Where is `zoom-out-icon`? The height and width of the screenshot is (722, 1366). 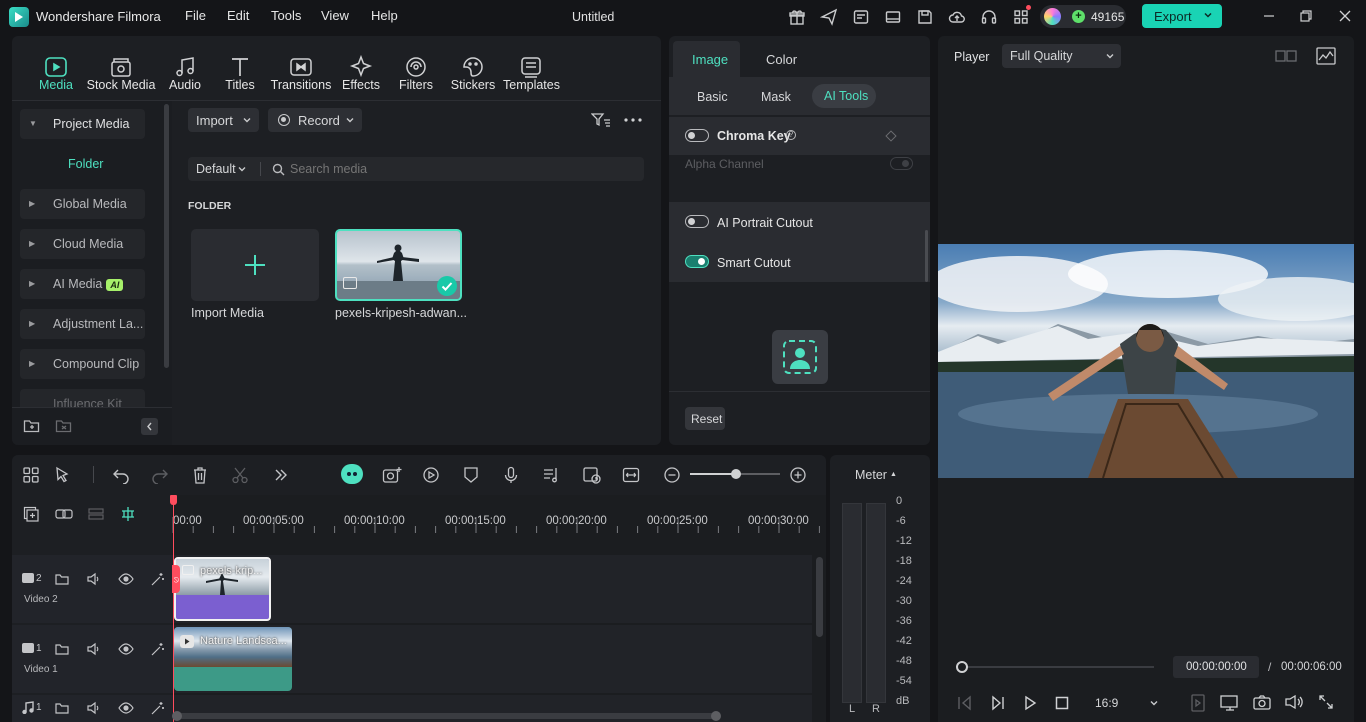 zoom-out-icon is located at coordinates (673, 475).